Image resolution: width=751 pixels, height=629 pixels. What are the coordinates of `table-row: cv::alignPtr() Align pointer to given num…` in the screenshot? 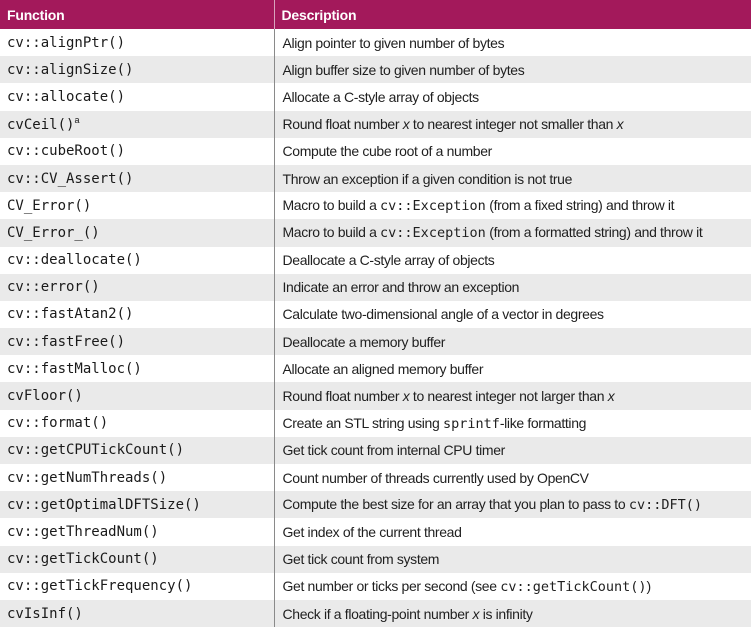 It's located at (375, 43).